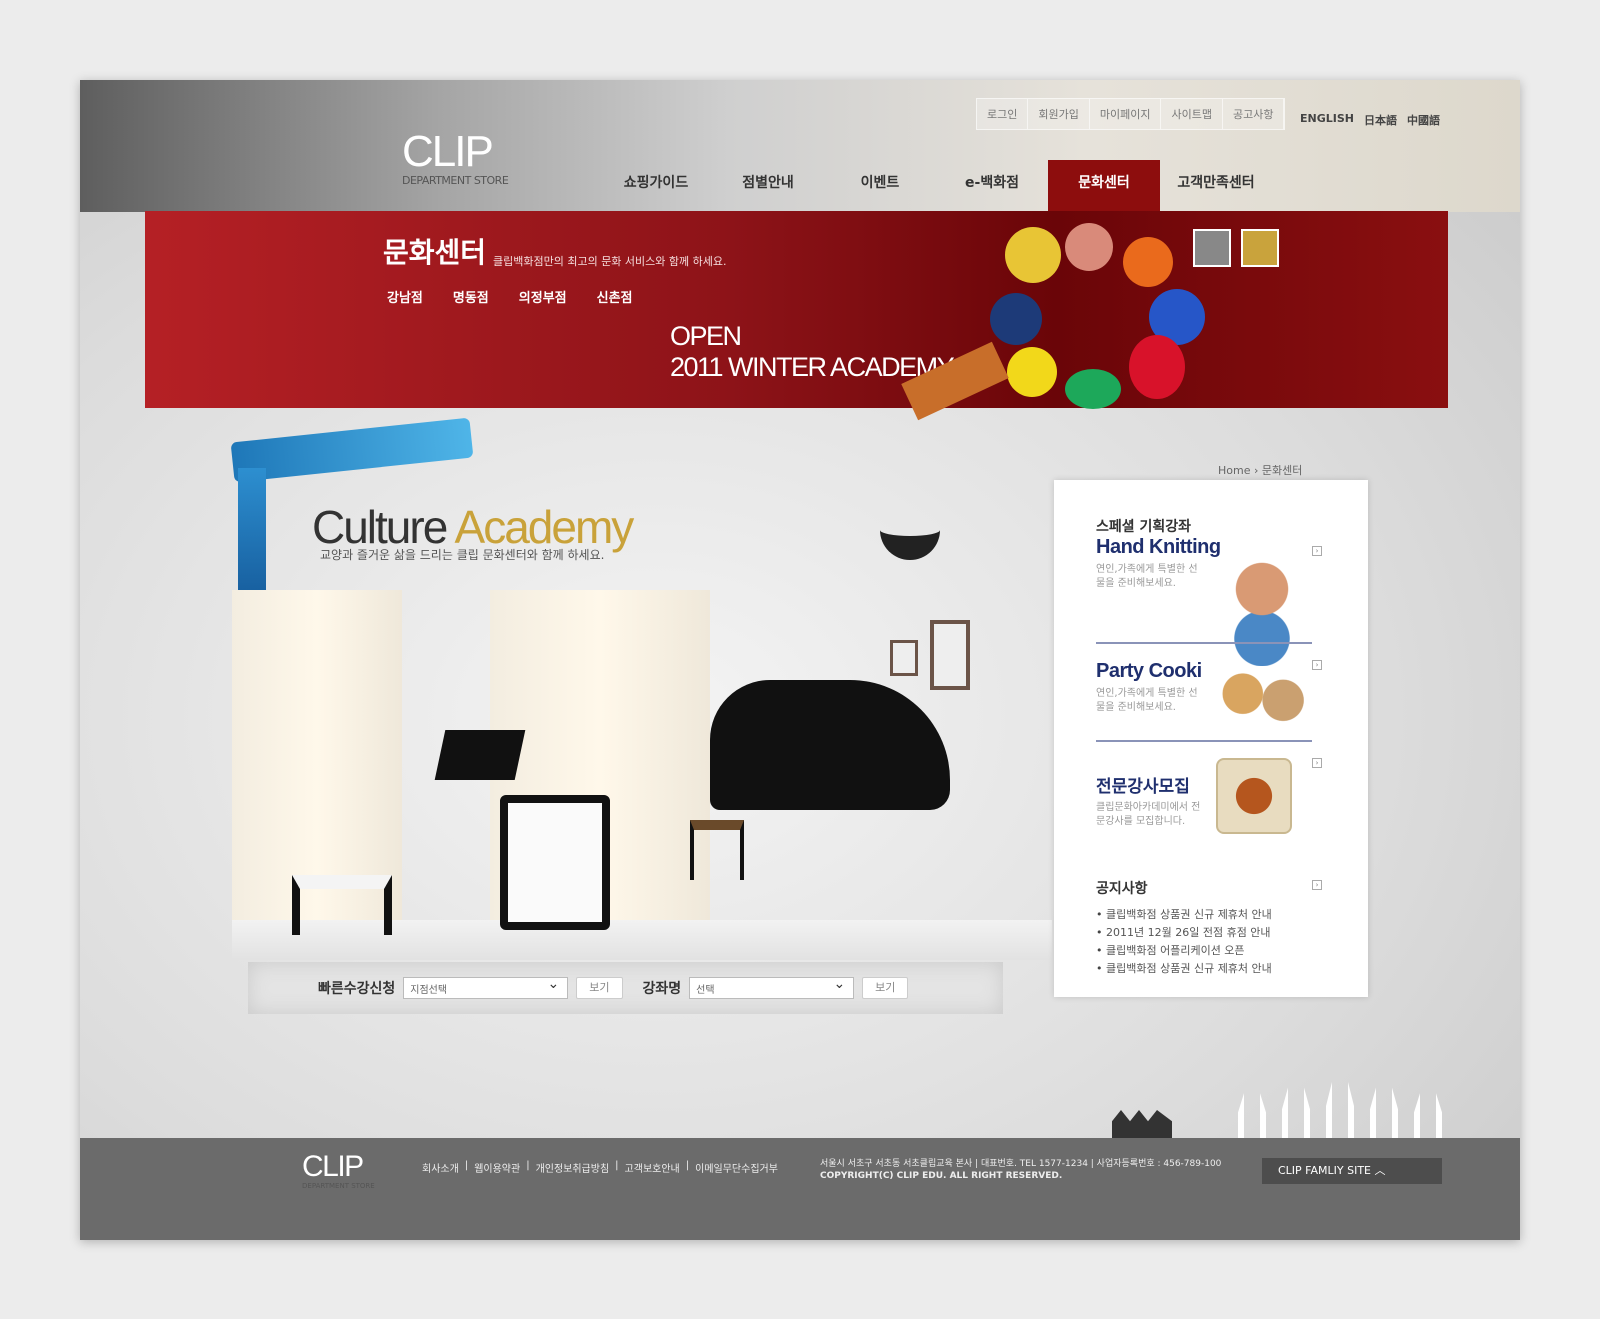 This screenshot has height=1319, width=1600. What do you see at coordinates (317, 755) in the screenshot?
I see `room-window-left` at bounding box center [317, 755].